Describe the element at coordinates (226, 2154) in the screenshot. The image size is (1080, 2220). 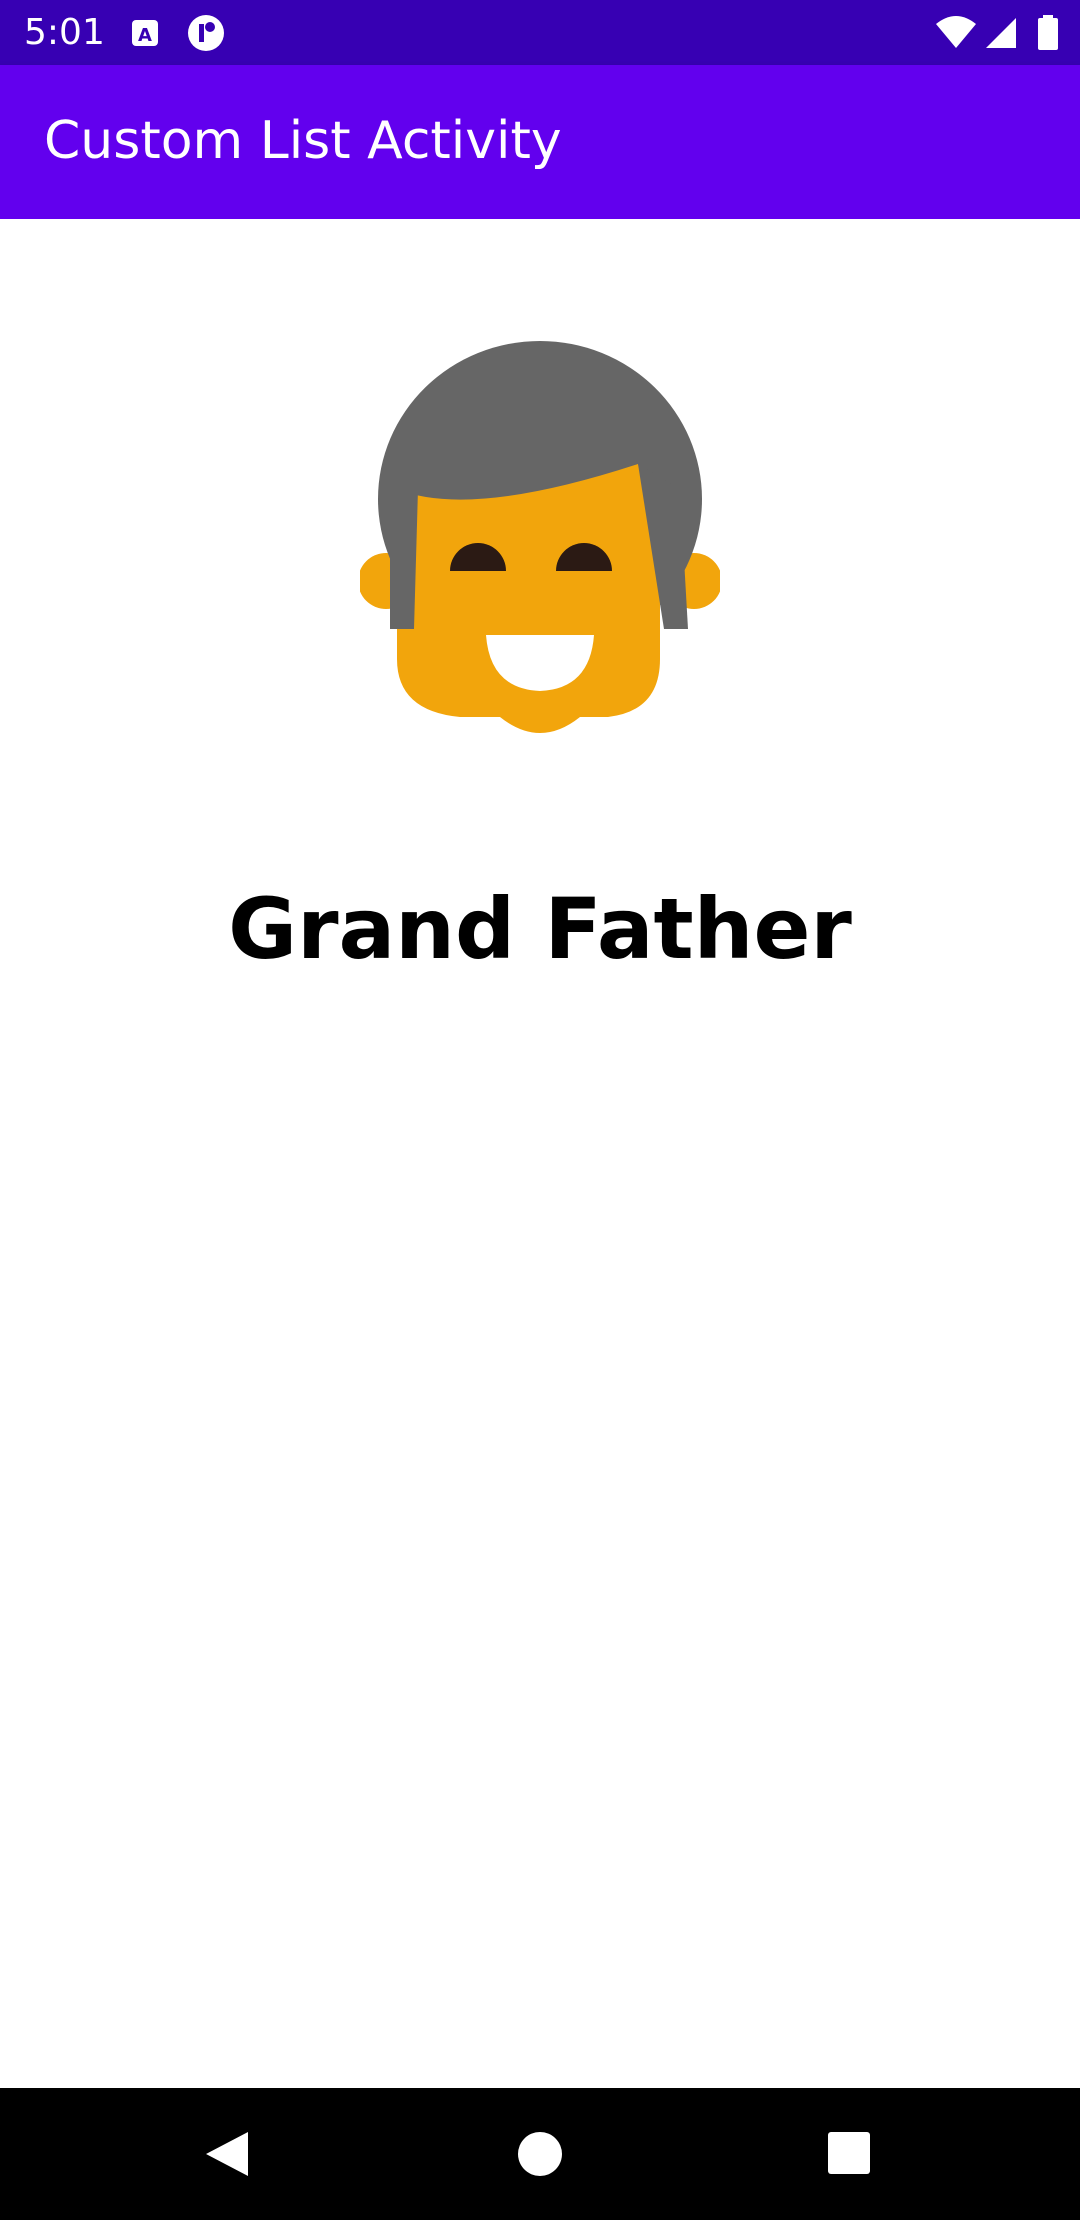
I see `back-icon` at that location.